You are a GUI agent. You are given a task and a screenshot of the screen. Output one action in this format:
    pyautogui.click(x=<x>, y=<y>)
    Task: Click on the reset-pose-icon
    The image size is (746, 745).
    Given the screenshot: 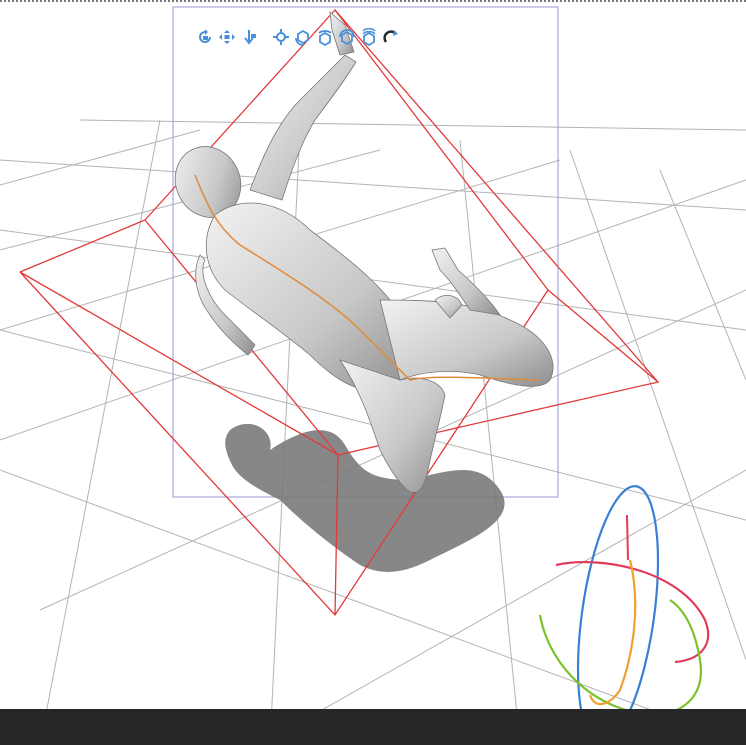 What is the action you would take?
    pyautogui.click(x=369, y=37)
    